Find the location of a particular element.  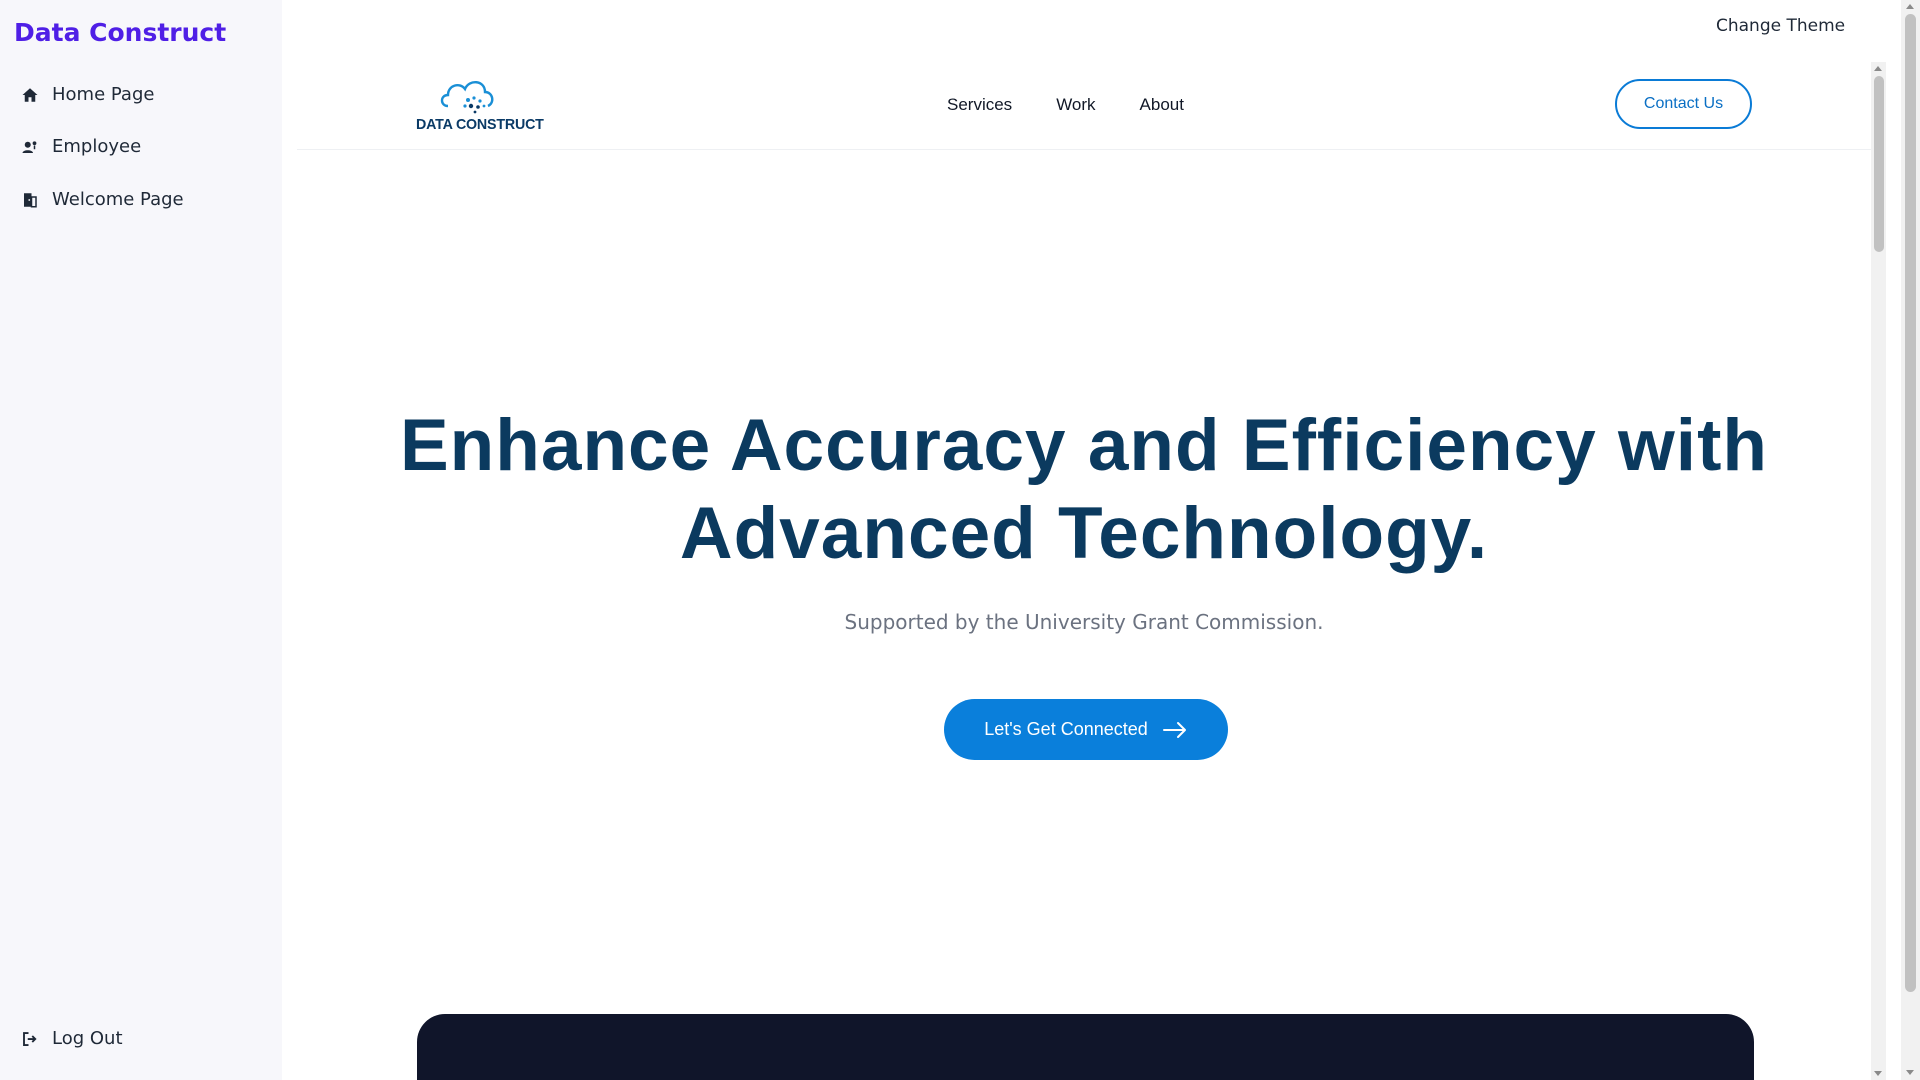

contact-us-button: Contact Us is located at coordinates (1683, 104).